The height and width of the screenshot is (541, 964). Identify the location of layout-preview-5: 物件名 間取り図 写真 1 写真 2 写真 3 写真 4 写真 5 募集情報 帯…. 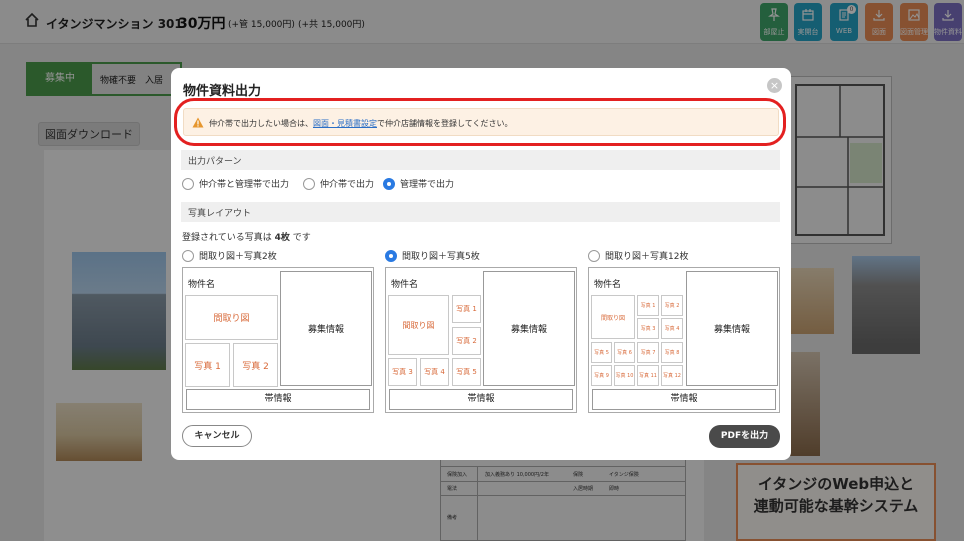
(481, 340).